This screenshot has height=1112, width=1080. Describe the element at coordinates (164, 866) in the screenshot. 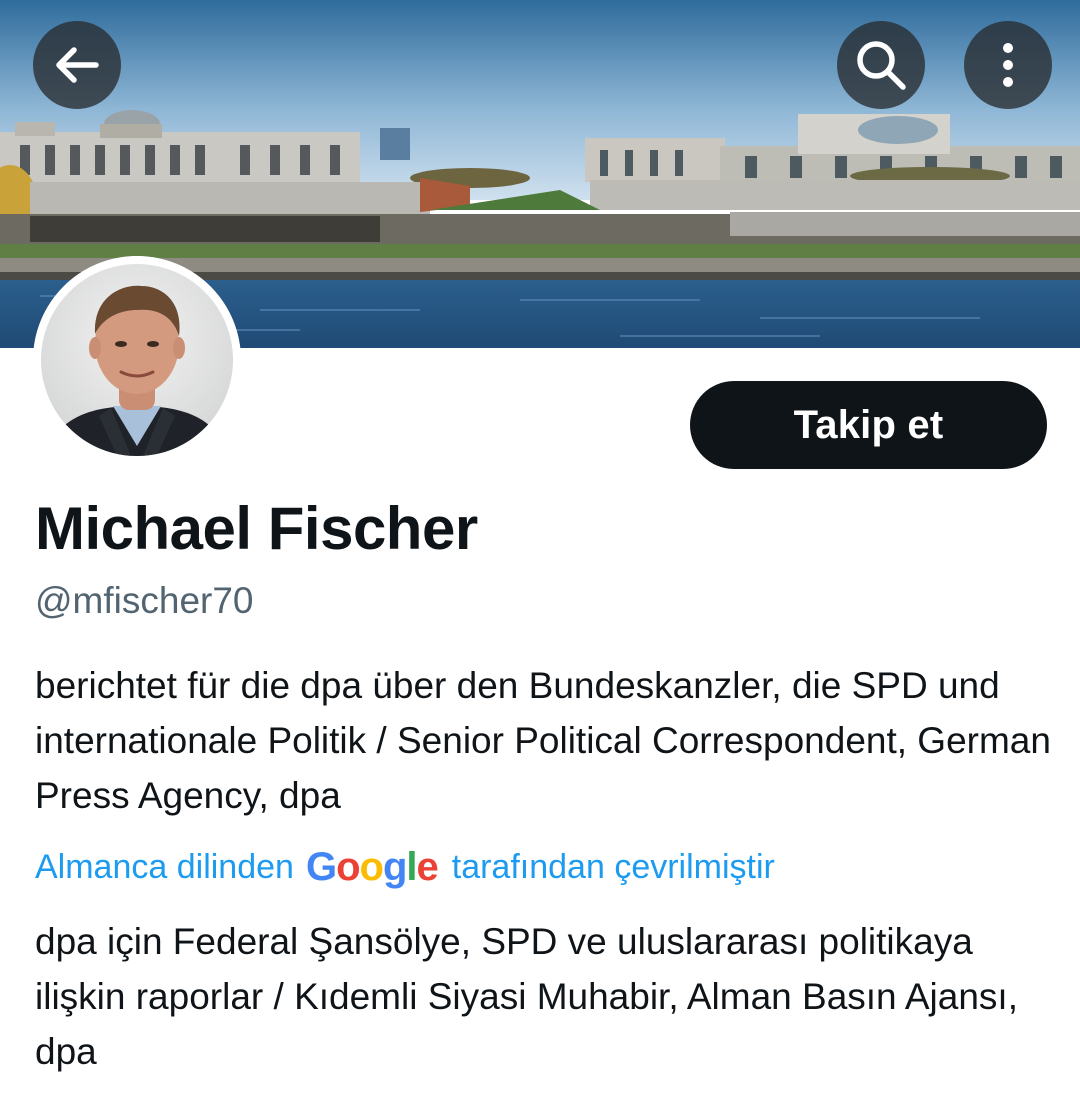

I see `translation-prefix: Almanca dilinden` at that location.